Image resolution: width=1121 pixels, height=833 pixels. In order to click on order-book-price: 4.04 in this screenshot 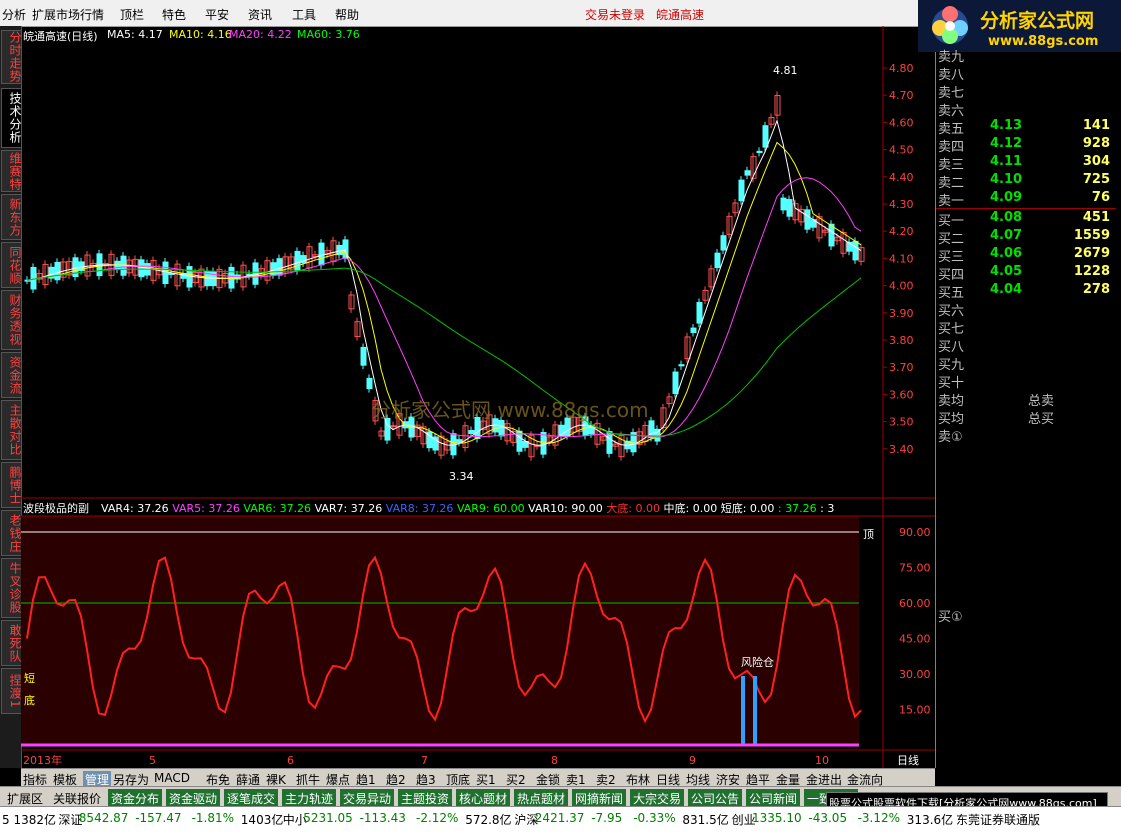, I will do `click(1006, 289)`.